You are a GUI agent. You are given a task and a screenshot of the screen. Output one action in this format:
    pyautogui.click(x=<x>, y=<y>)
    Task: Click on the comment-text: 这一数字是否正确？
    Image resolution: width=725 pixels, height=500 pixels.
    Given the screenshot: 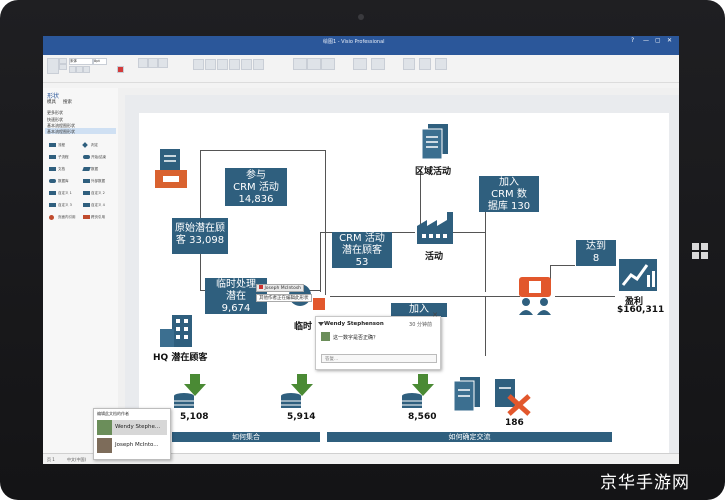 What is the action you would take?
    pyautogui.click(x=356, y=338)
    